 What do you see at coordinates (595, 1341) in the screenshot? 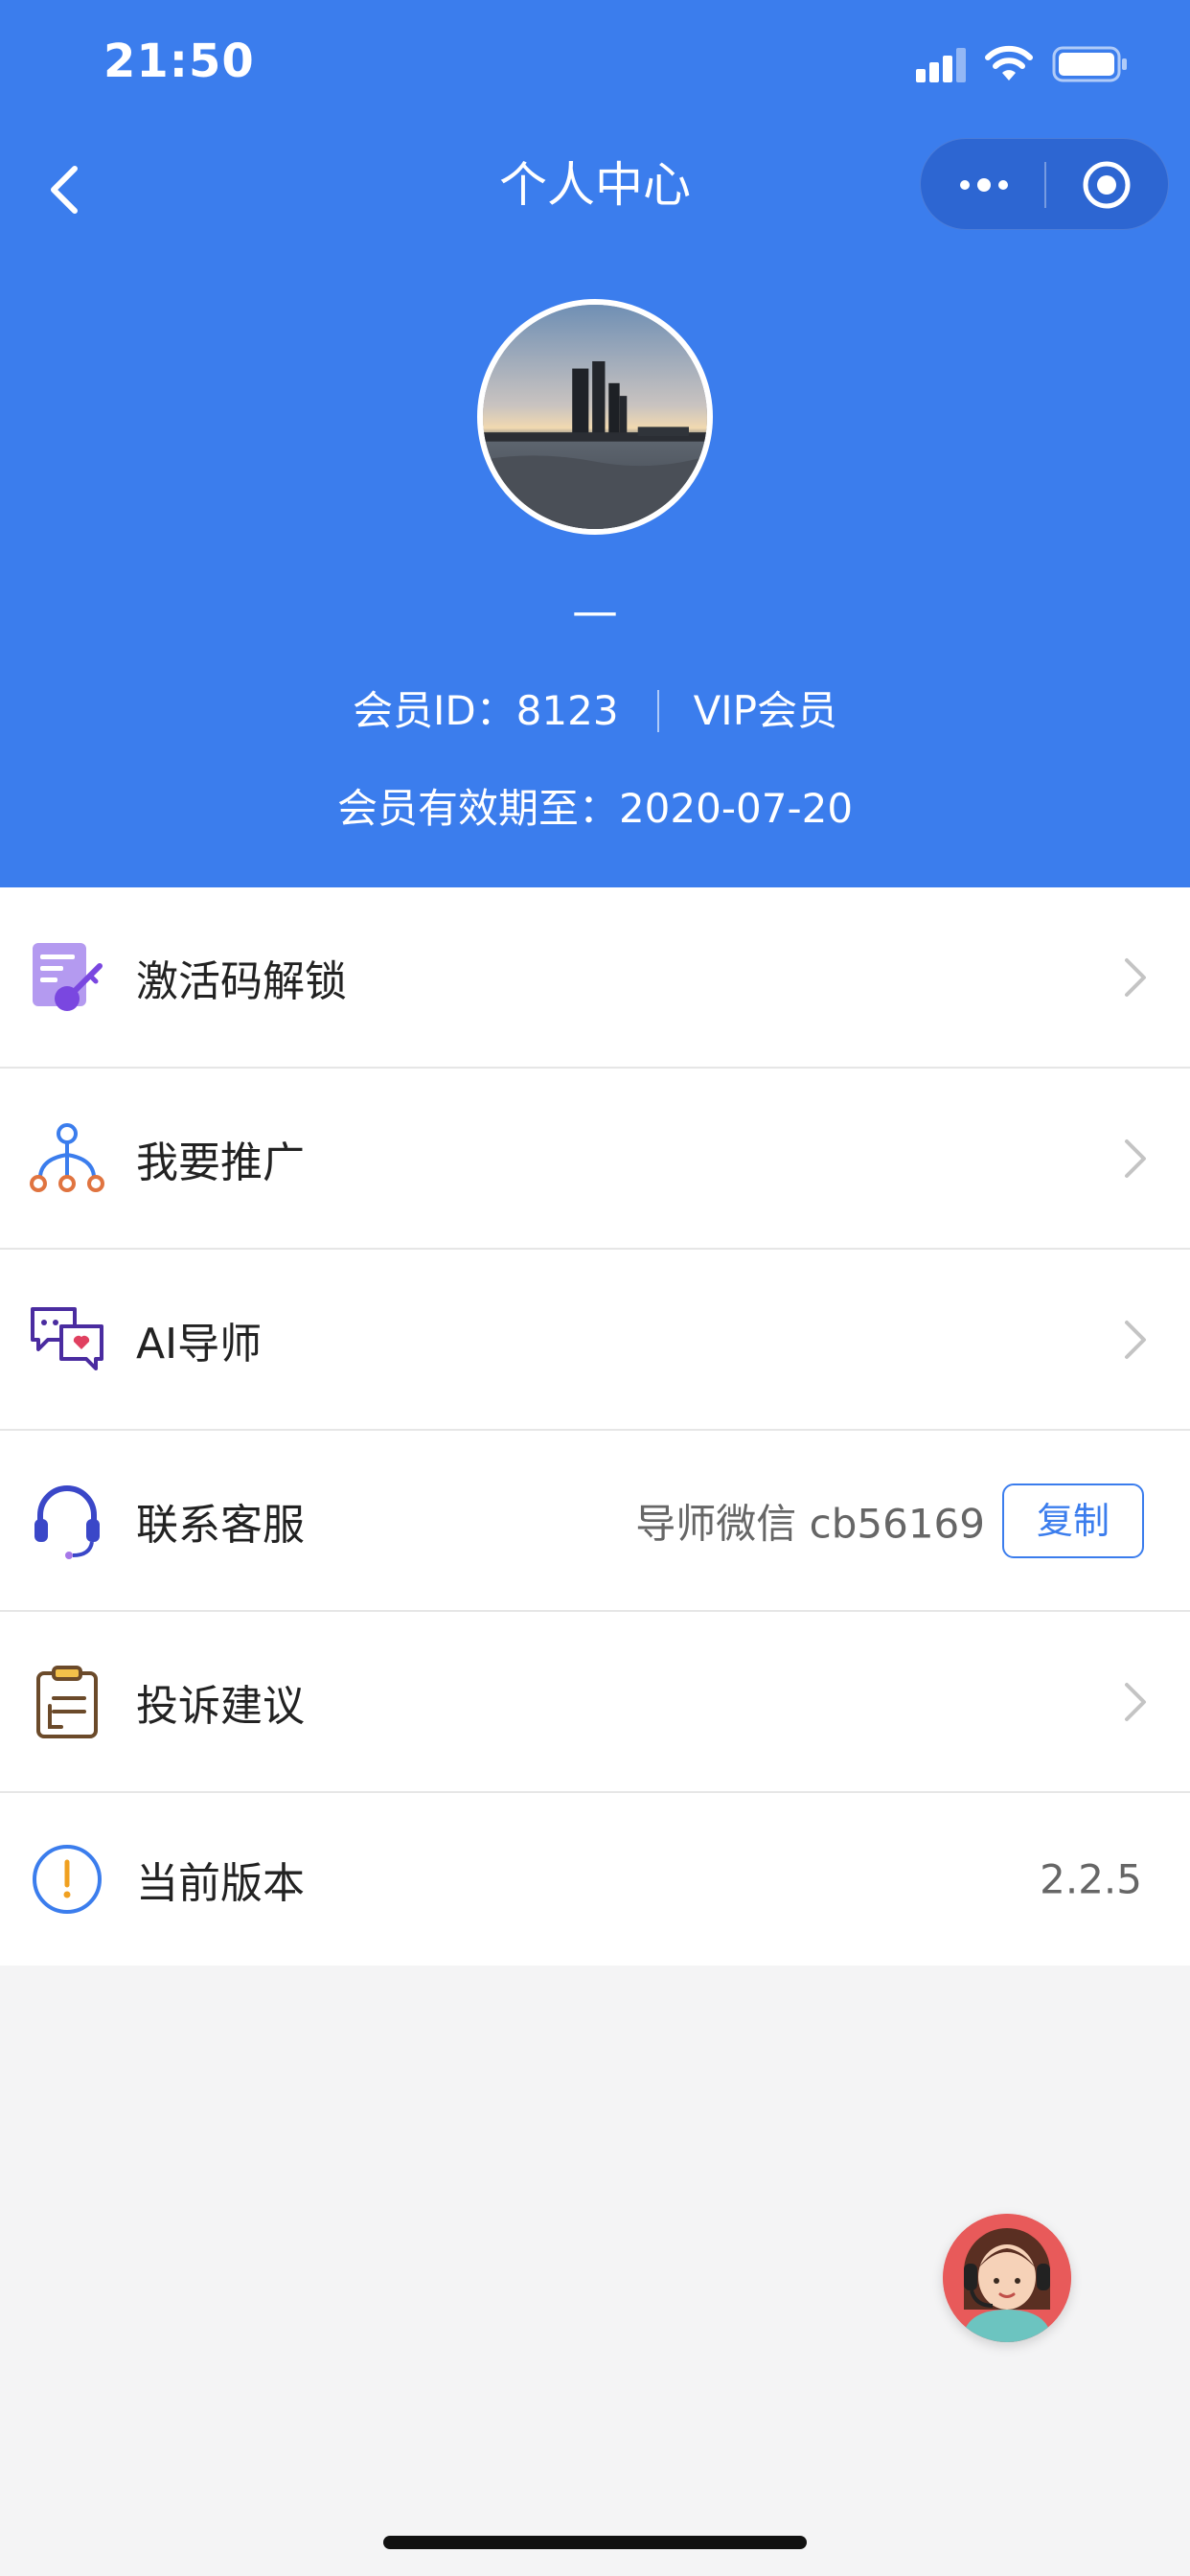
I see `menu-item-ai-mentor: AI导师` at bounding box center [595, 1341].